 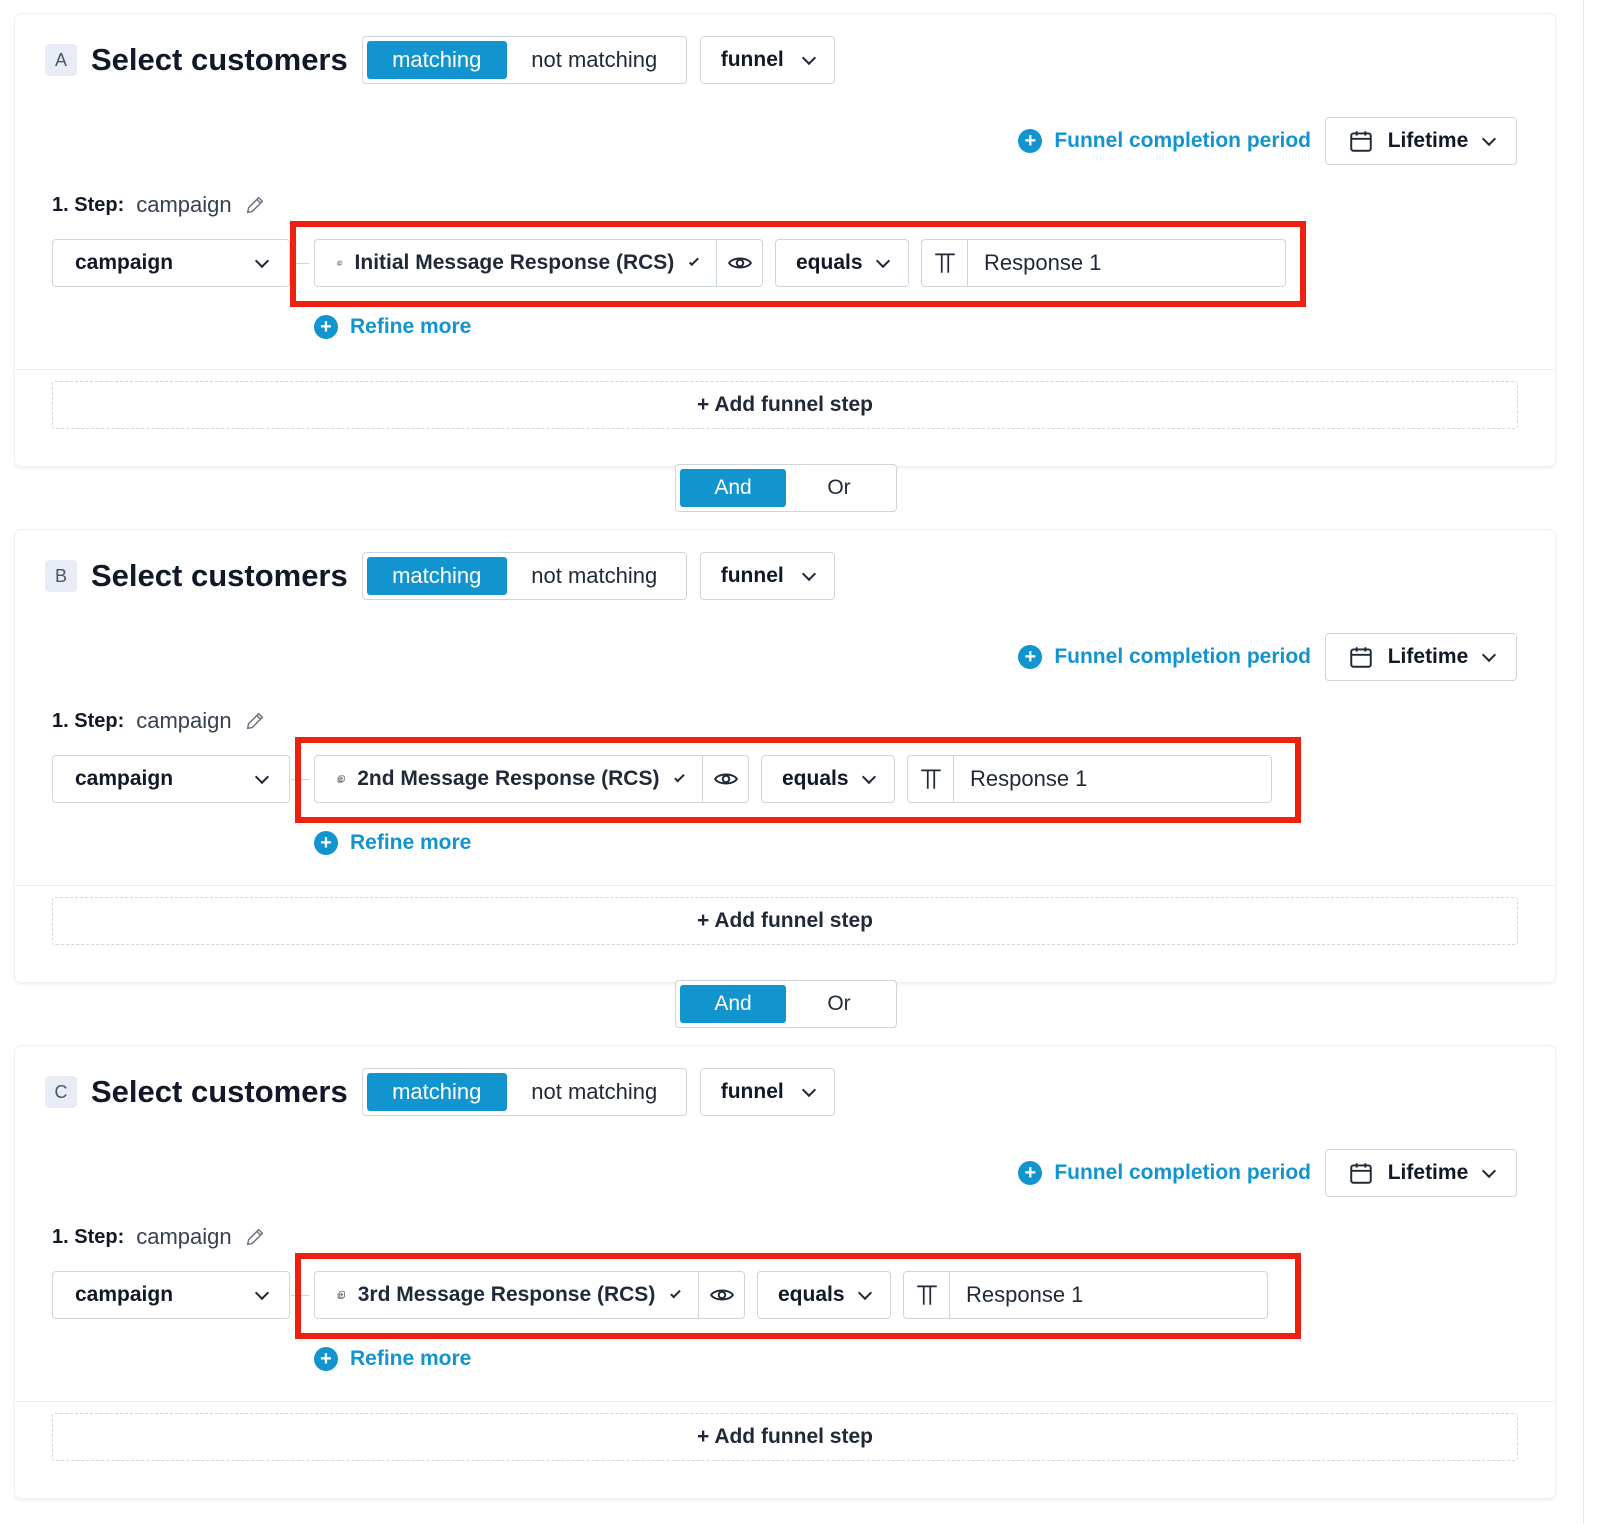 I want to click on attribute-dropdown: 2nd Message Response (RCS), so click(x=509, y=779).